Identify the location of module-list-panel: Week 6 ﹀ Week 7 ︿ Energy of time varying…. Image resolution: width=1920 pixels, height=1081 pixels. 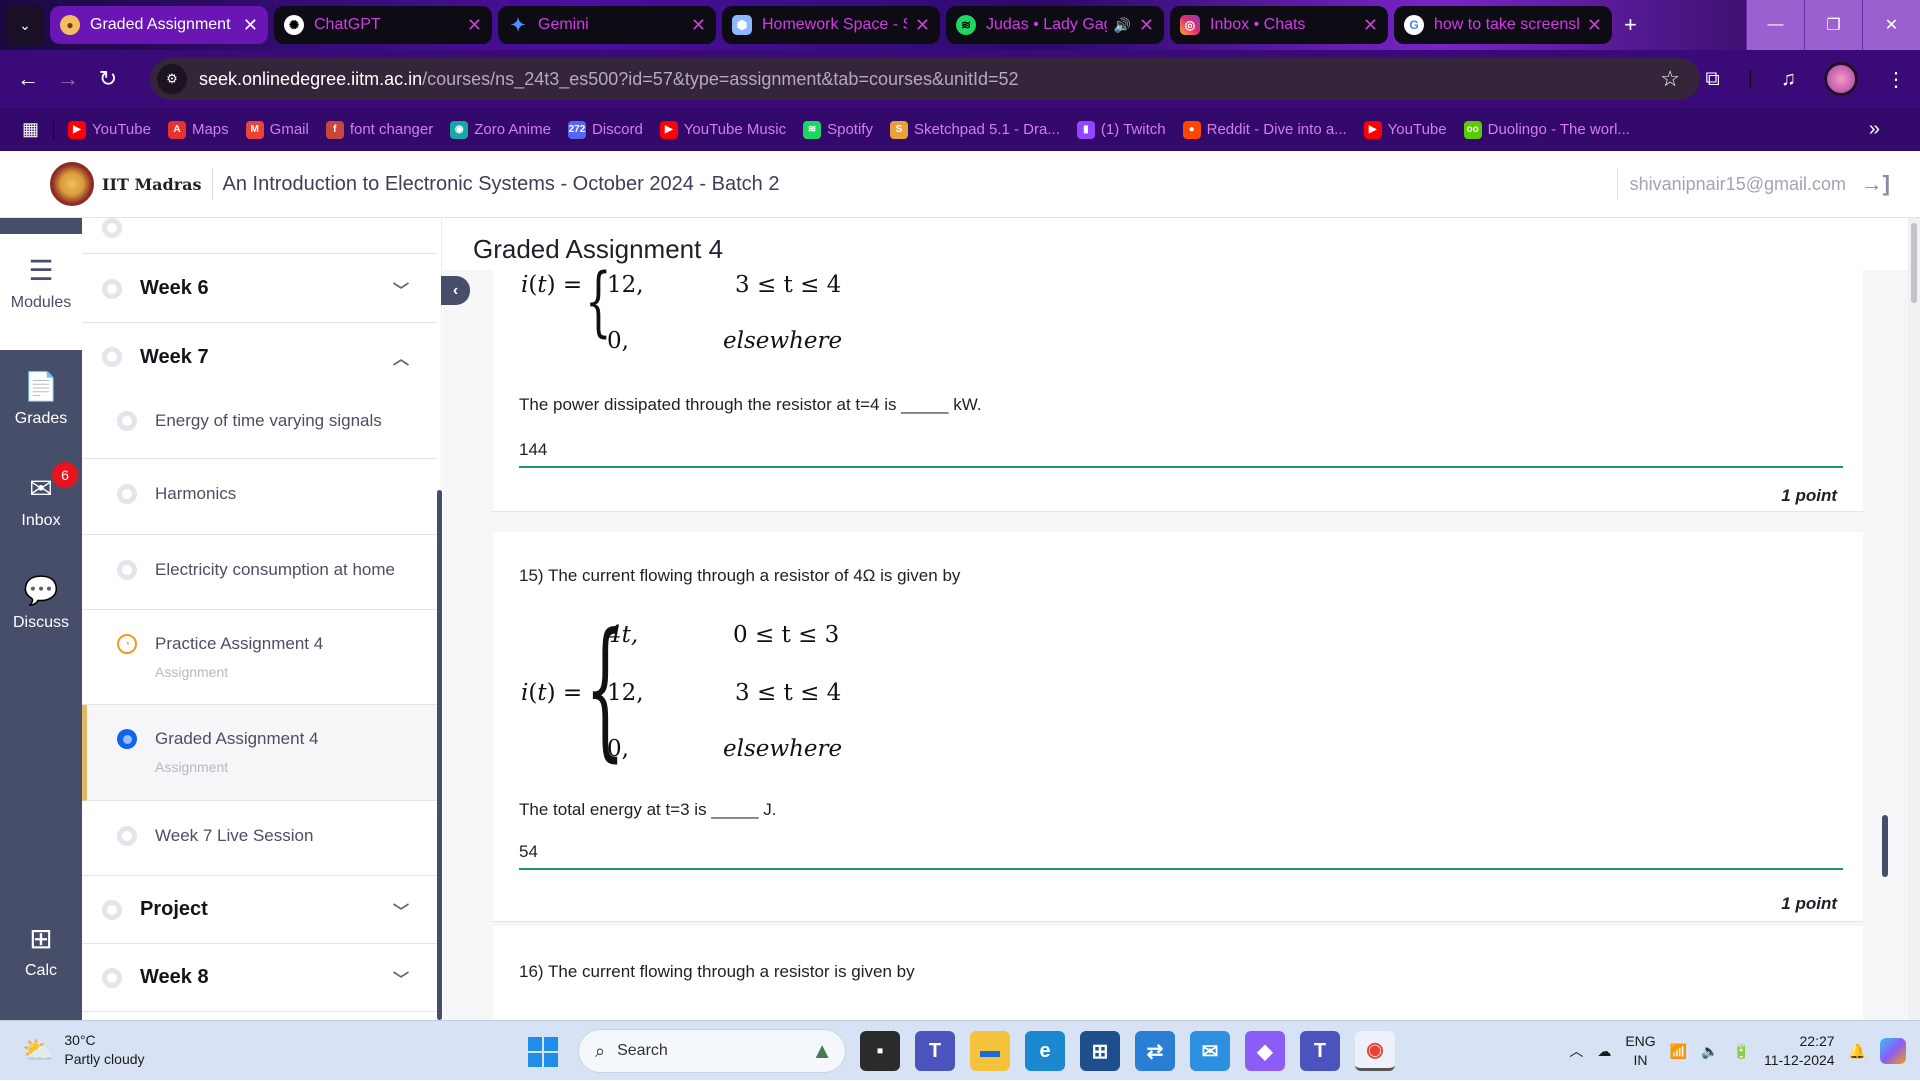
(262, 619).